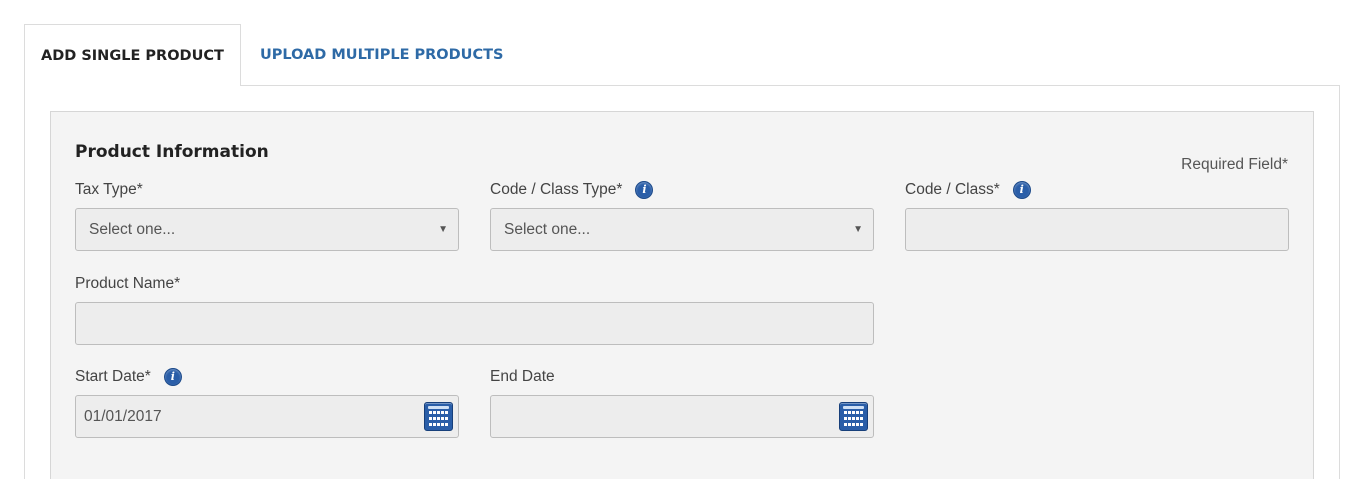  I want to click on start-date-label: Start Date*, so click(128, 377).